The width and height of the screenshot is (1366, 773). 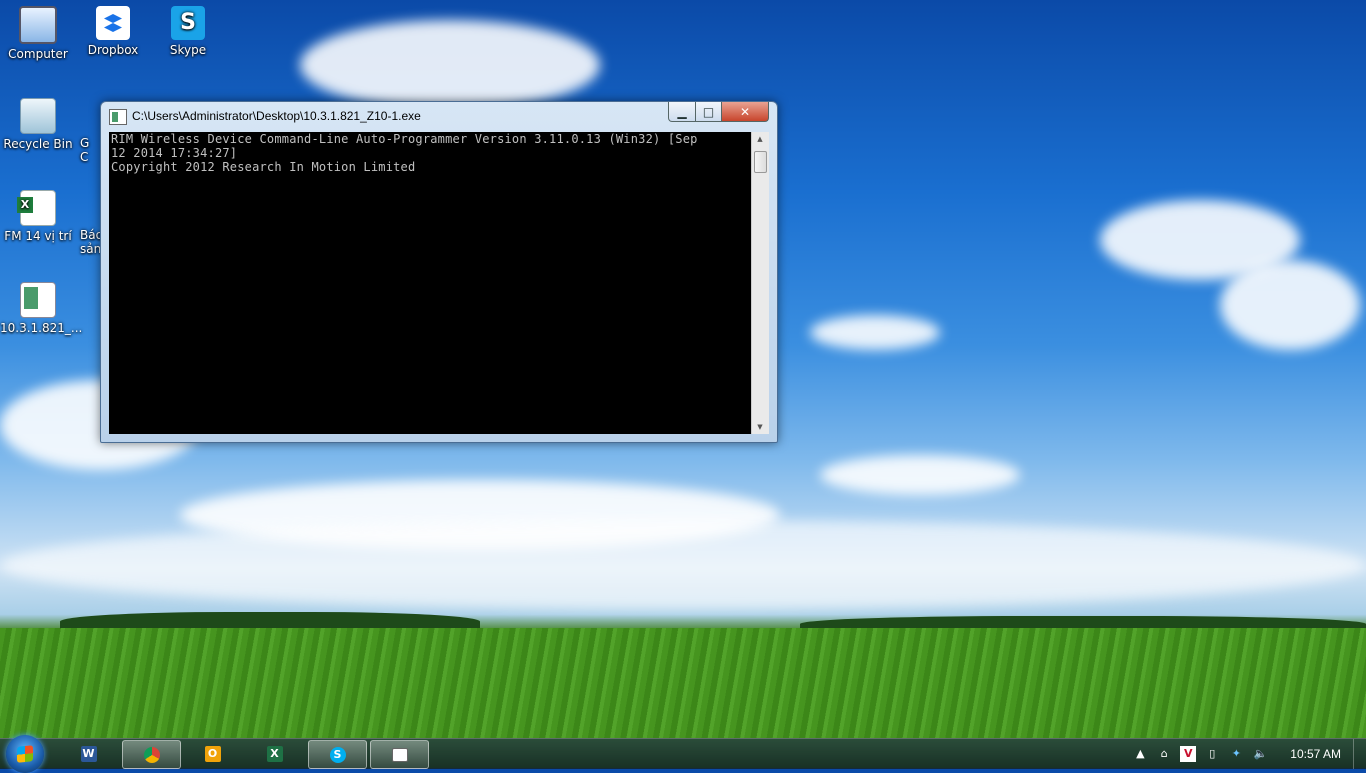 What do you see at coordinates (683, 754) in the screenshot?
I see `taskbar: W O X S ▲ ⌂ V ▯ ✦ 🔈 10:57 AM` at bounding box center [683, 754].